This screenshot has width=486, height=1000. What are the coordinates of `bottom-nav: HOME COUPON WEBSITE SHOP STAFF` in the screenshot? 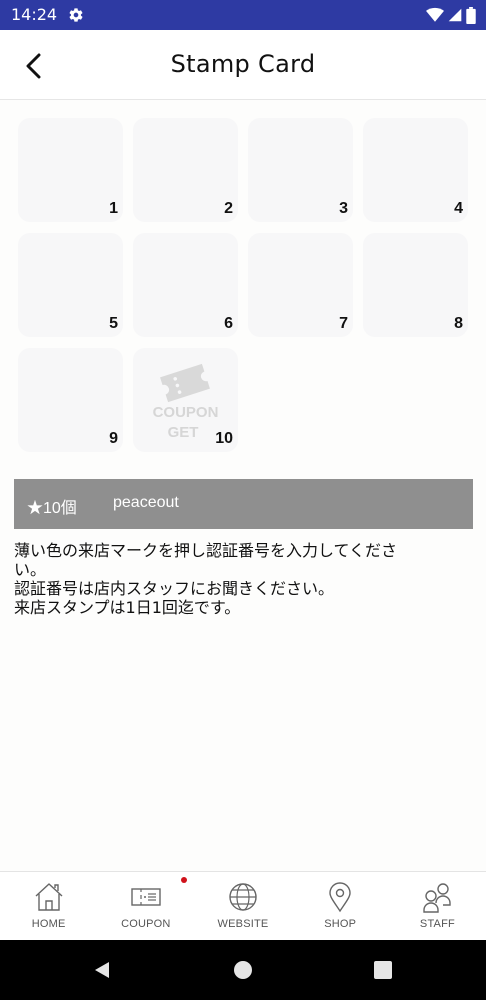 It's located at (243, 905).